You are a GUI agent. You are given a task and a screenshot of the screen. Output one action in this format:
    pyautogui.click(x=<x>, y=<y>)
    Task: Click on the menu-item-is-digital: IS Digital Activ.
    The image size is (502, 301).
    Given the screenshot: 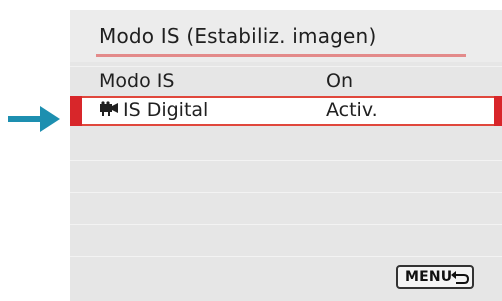 What is the action you would take?
    pyautogui.click(x=286, y=111)
    